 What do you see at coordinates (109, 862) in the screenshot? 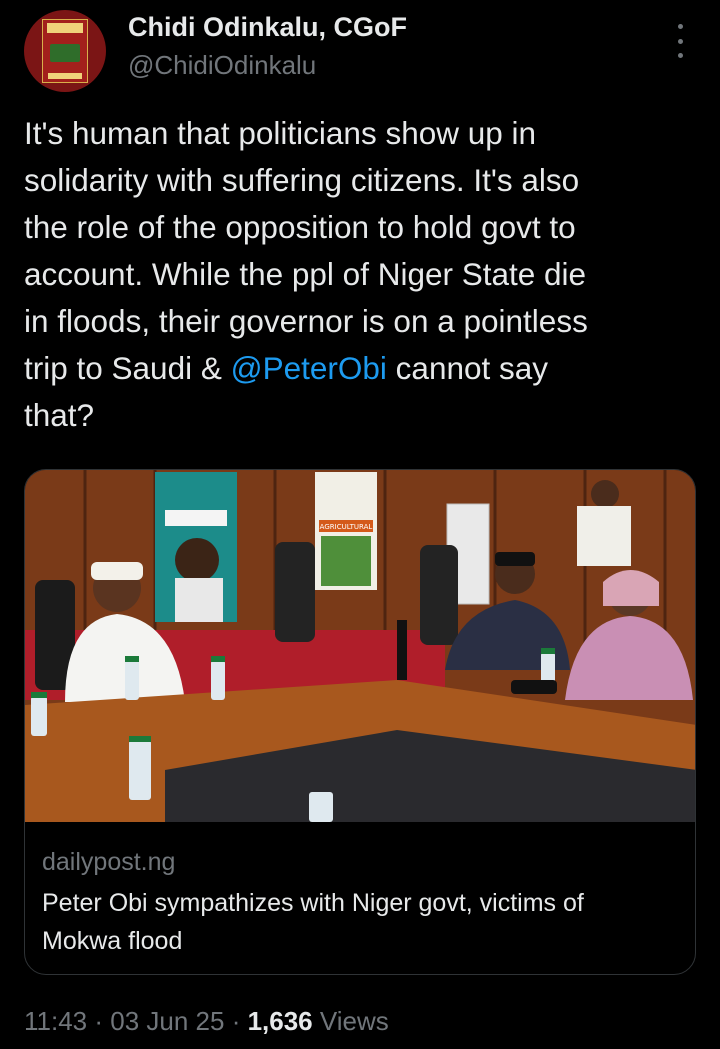
I see `card-source: dailypost.ng` at bounding box center [109, 862].